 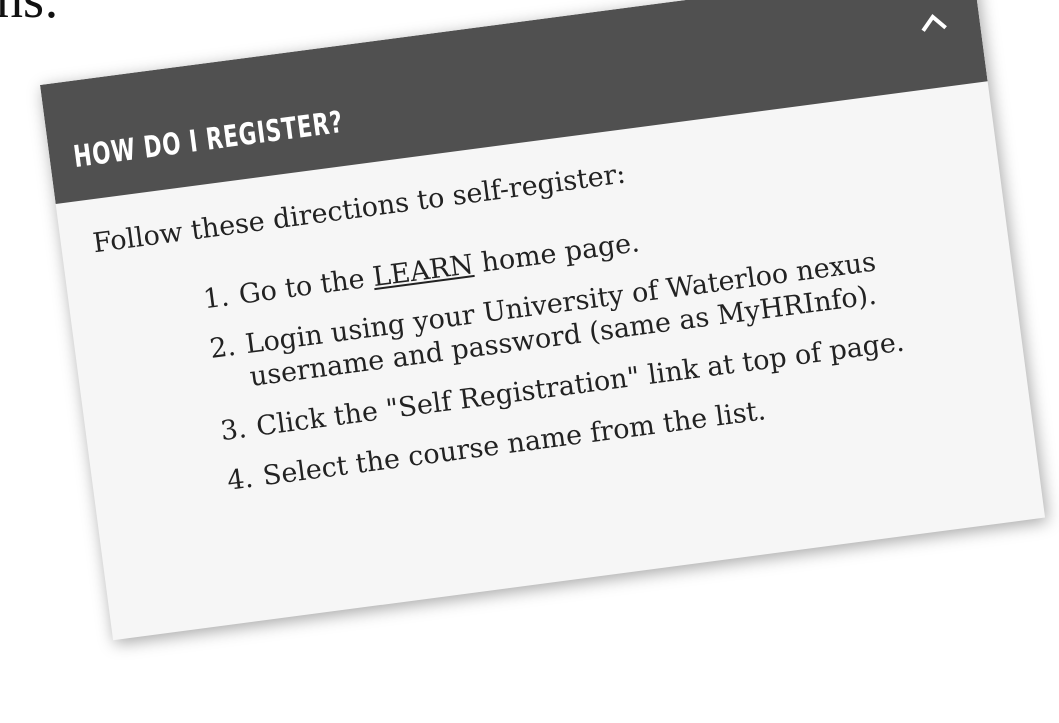 What do you see at coordinates (222, 347) in the screenshot?
I see `step-number: 2.` at bounding box center [222, 347].